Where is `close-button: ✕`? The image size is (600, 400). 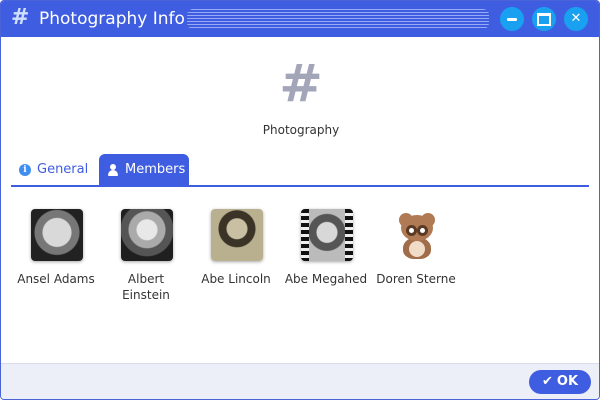
close-button: ✕ is located at coordinates (576, 19).